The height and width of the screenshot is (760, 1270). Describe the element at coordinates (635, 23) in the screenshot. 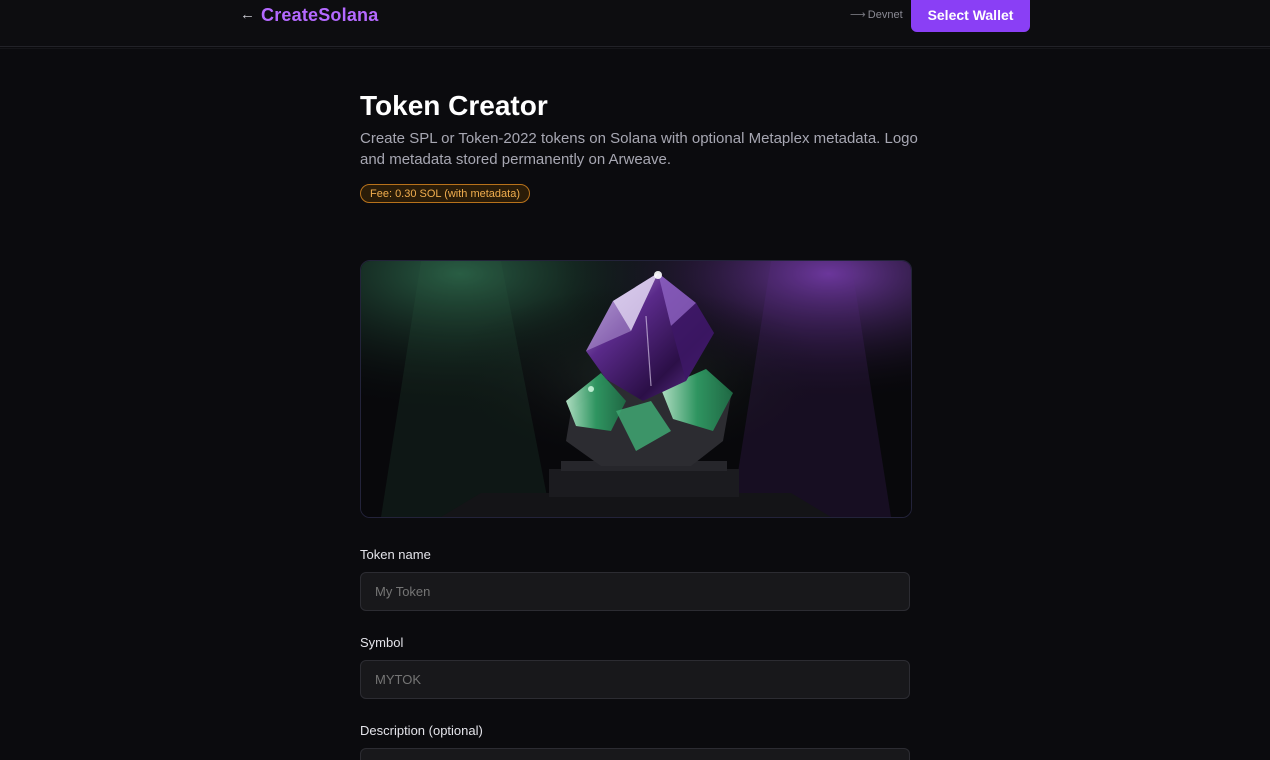

I see `top-bar` at that location.